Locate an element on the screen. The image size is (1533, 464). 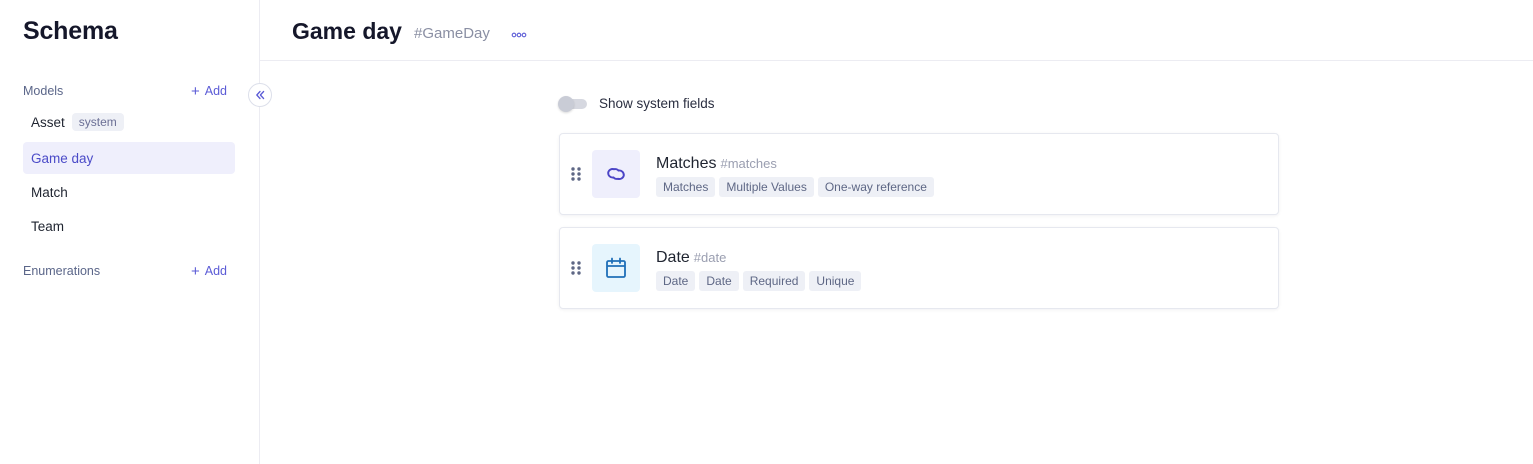
field-name: Date is located at coordinates (673, 257).